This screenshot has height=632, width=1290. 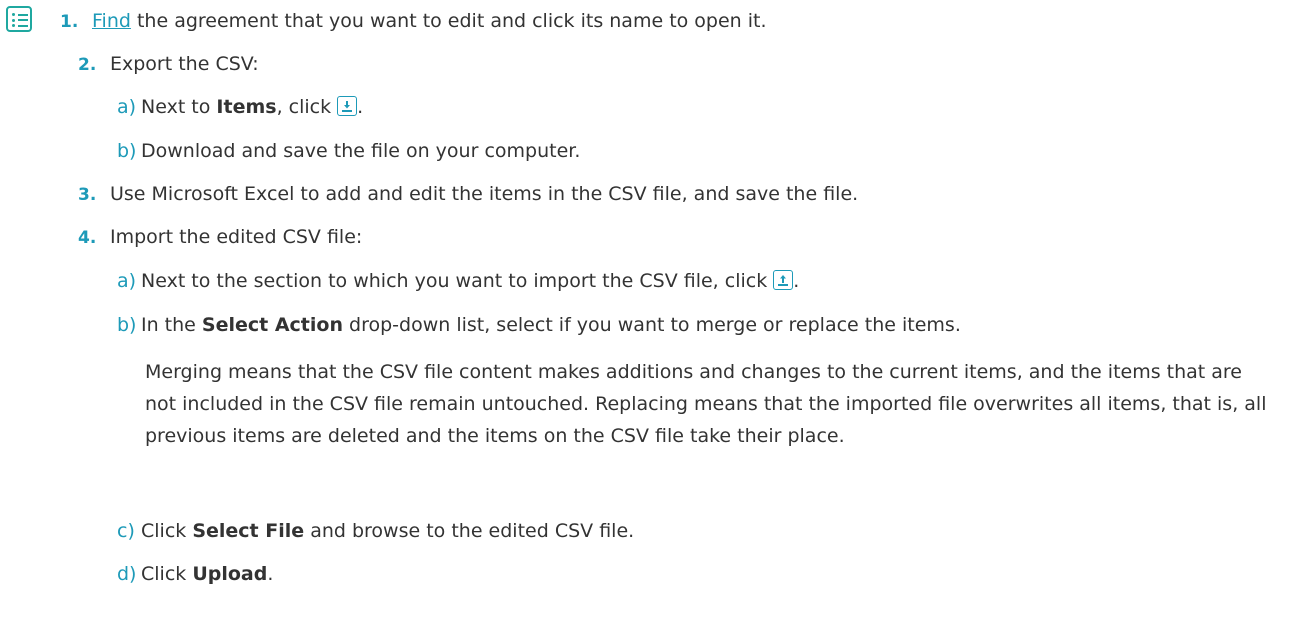 What do you see at coordinates (236, 237) in the screenshot?
I see `step-text: Import the edited CSV file:` at bounding box center [236, 237].